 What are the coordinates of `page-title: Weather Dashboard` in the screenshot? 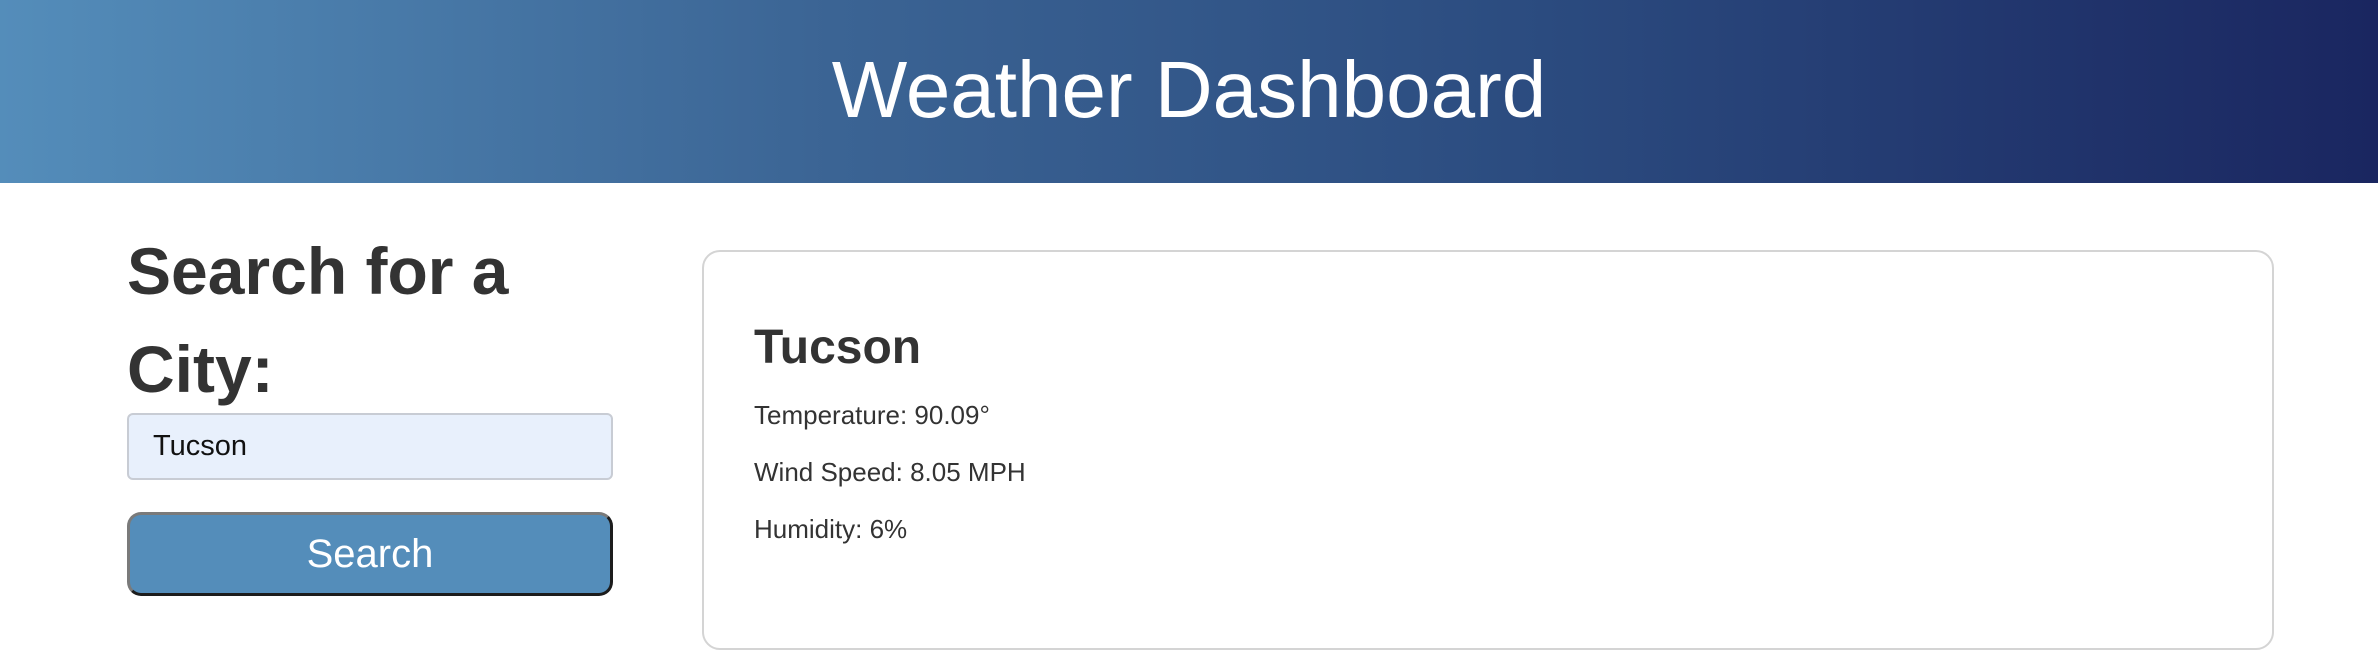 It's located at (1189, 89).